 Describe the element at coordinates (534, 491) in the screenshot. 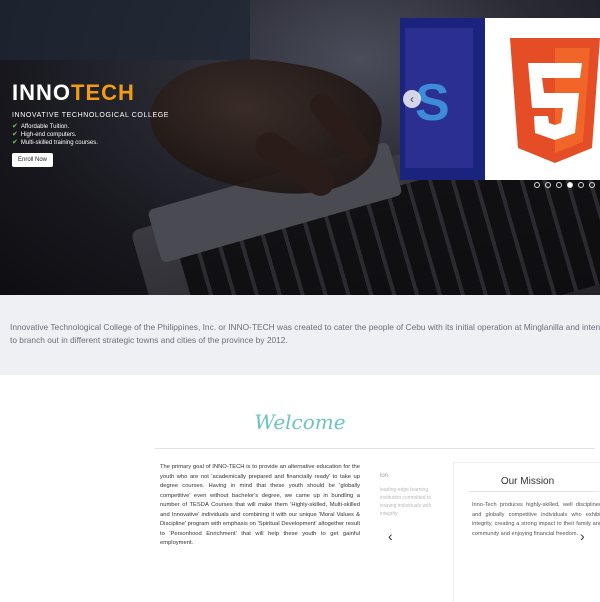

I see `mission-divider` at that location.